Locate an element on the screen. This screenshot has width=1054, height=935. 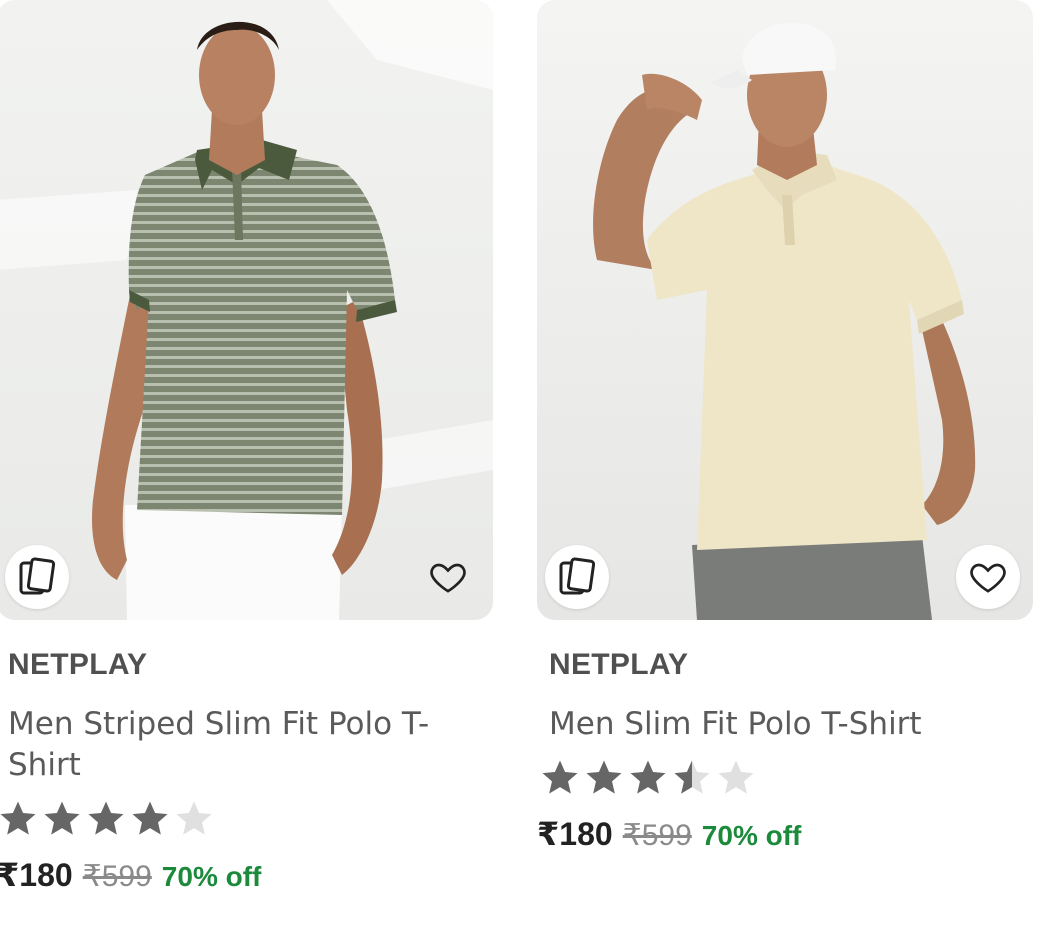
star-half-icon is located at coordinates (692, 777).